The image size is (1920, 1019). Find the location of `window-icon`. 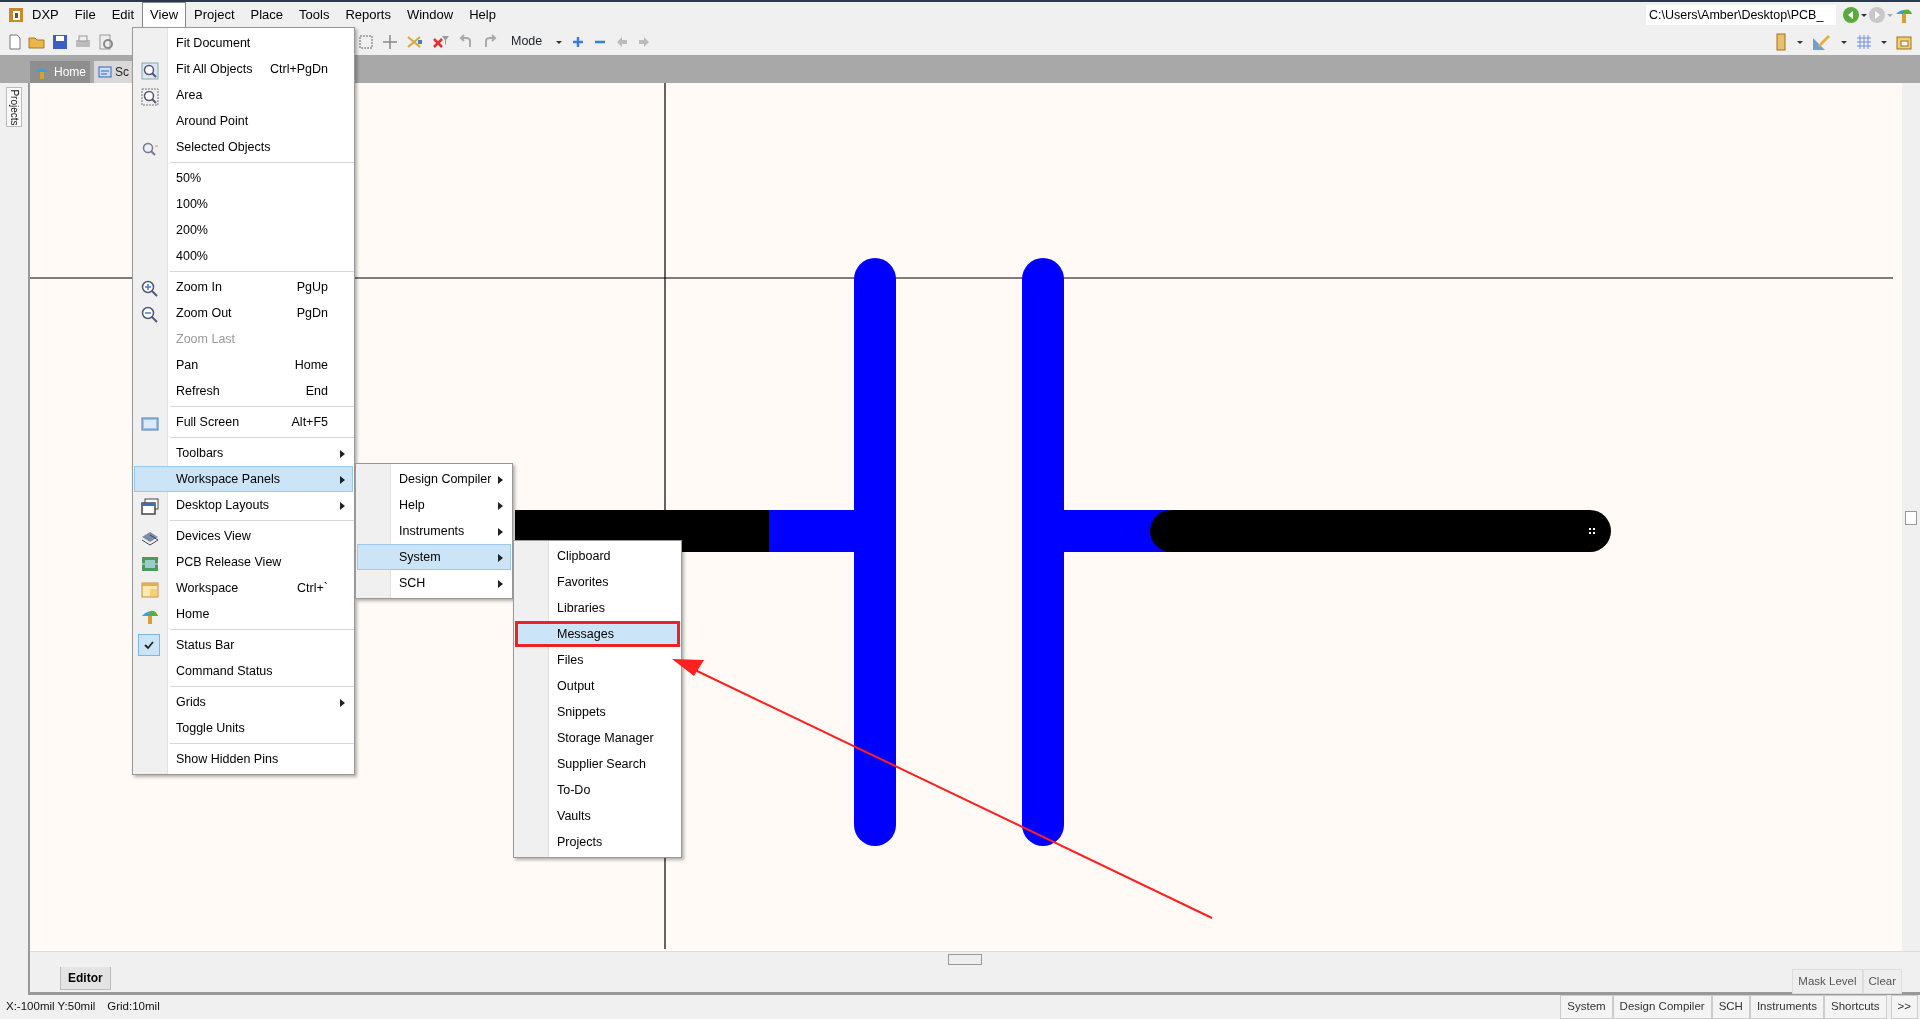

window-icon is located at coordinates (150, 589).